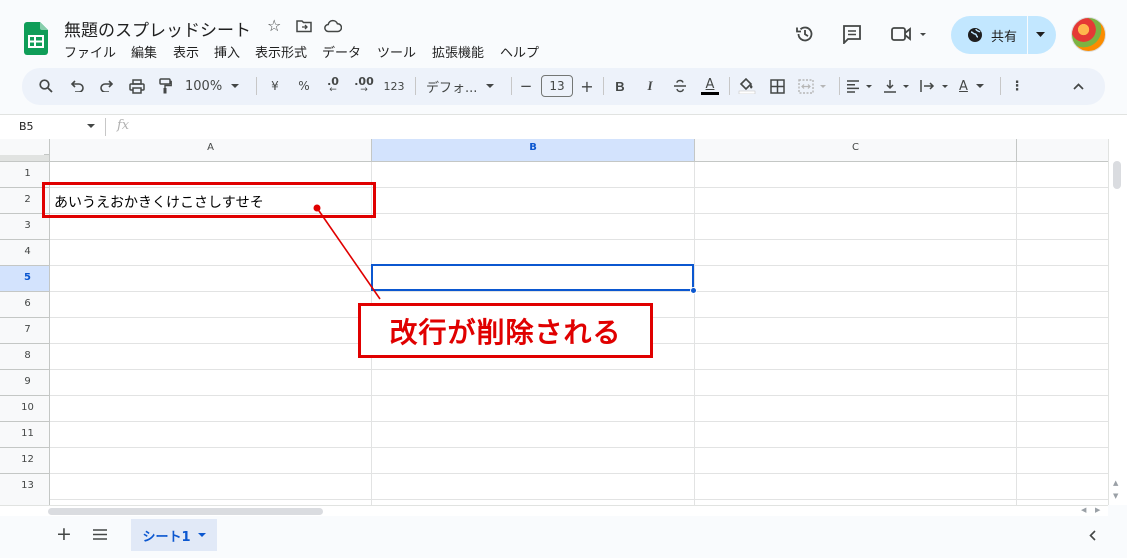  I want to click on borders-icon, so click(777, 86).